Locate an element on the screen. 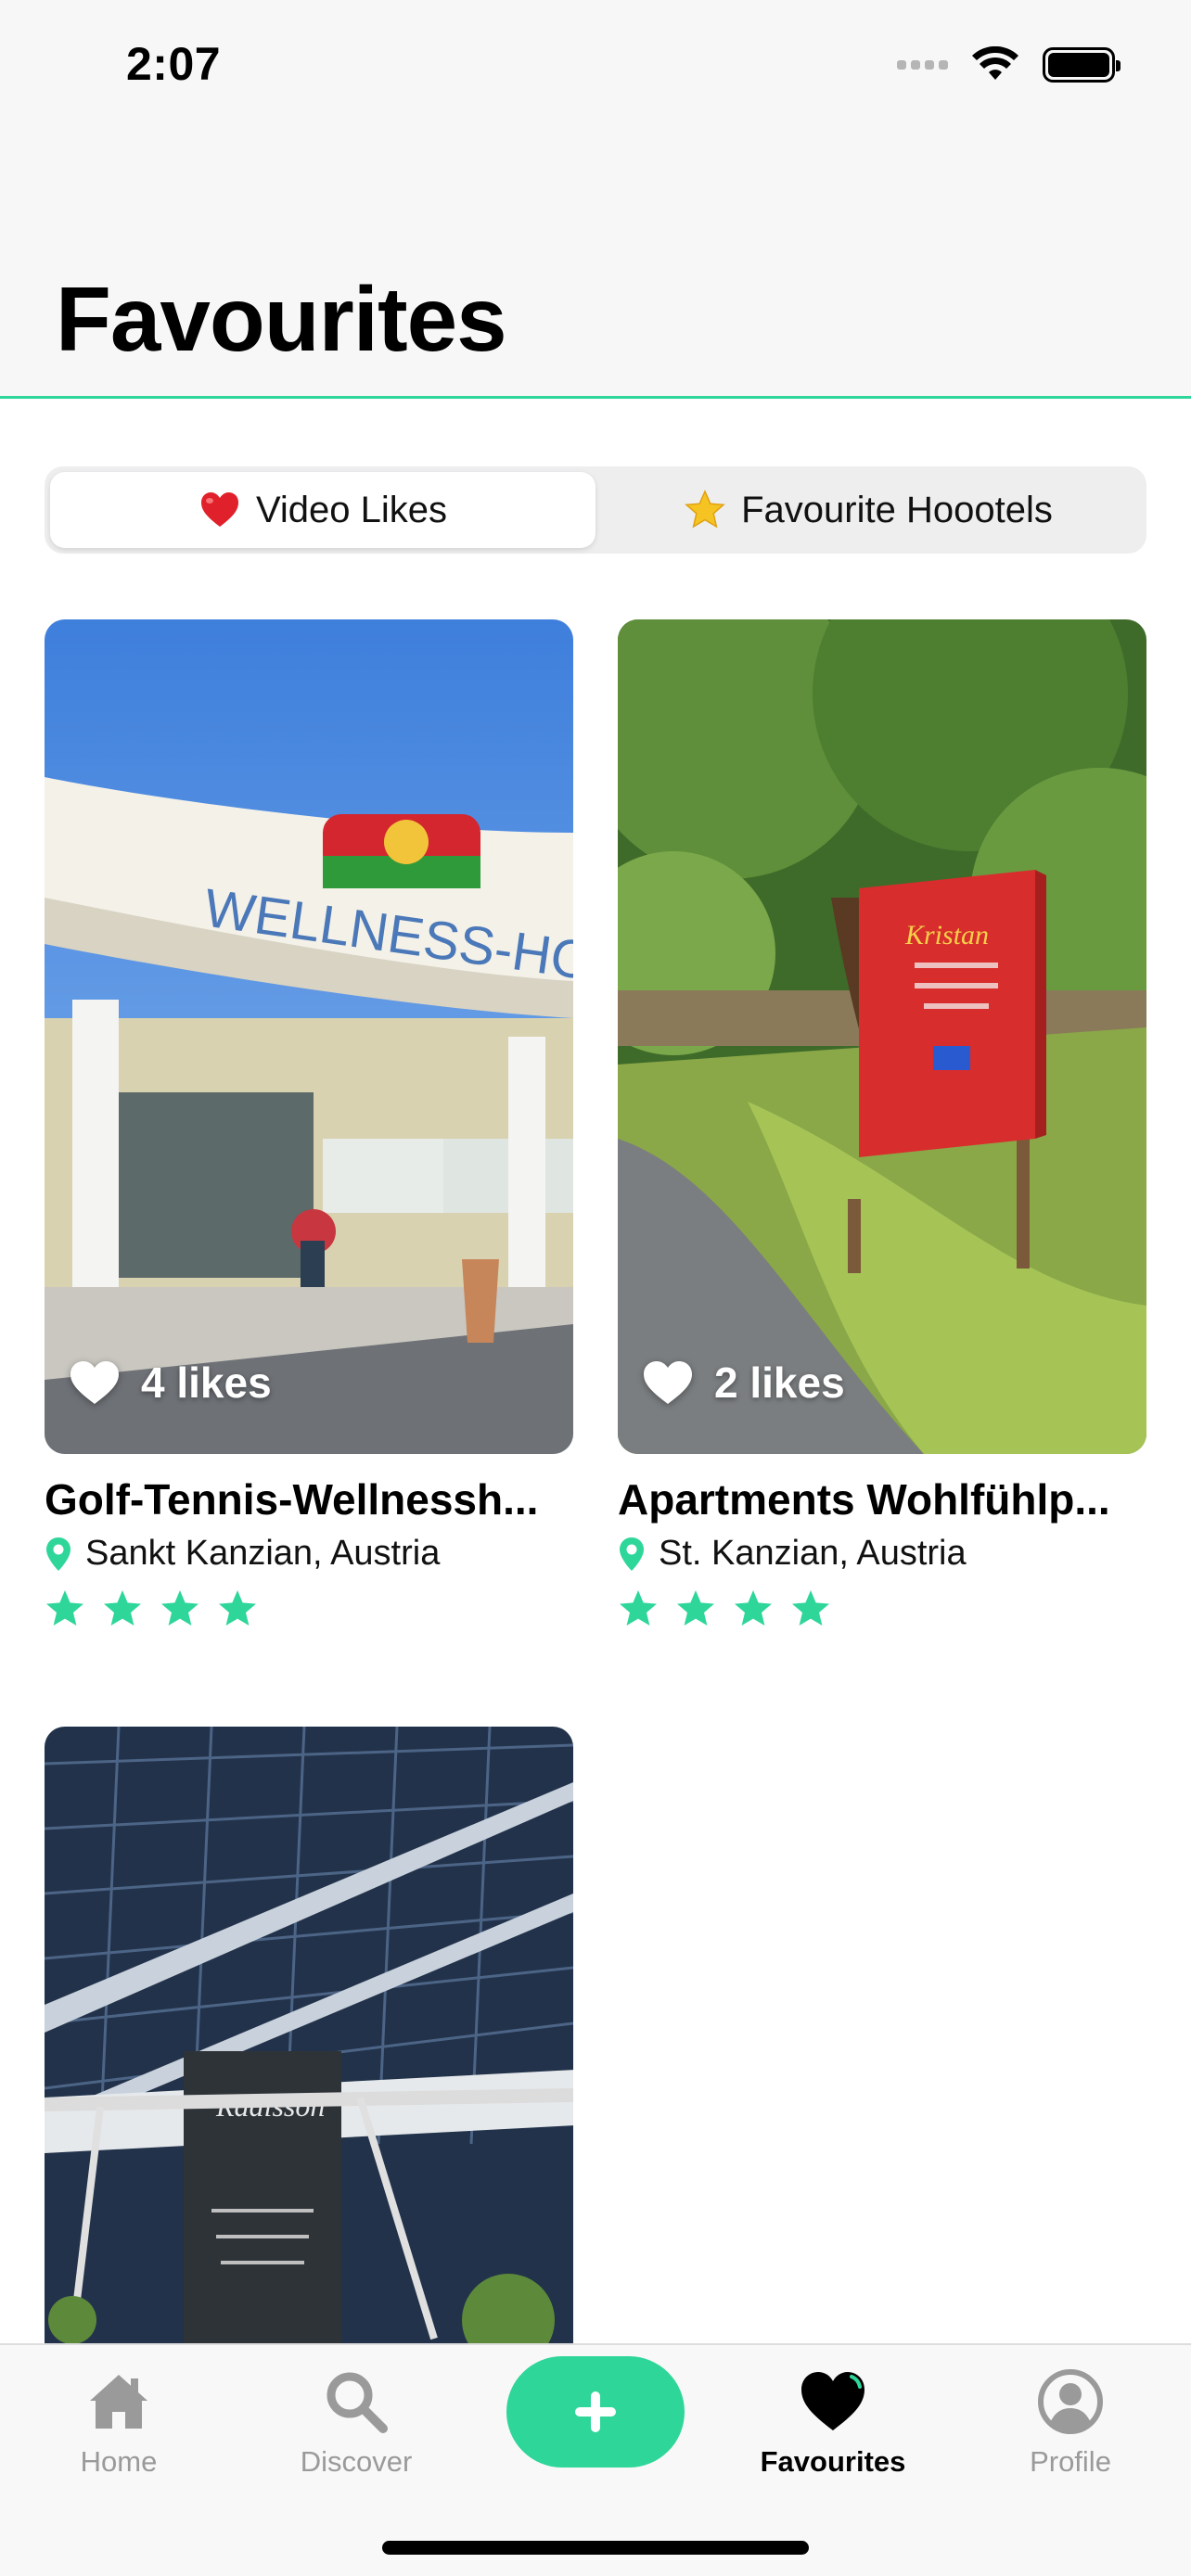  video-thumbnail: WELLNESS-HOTEL 4 likes is located at coordinates (309, 1036).